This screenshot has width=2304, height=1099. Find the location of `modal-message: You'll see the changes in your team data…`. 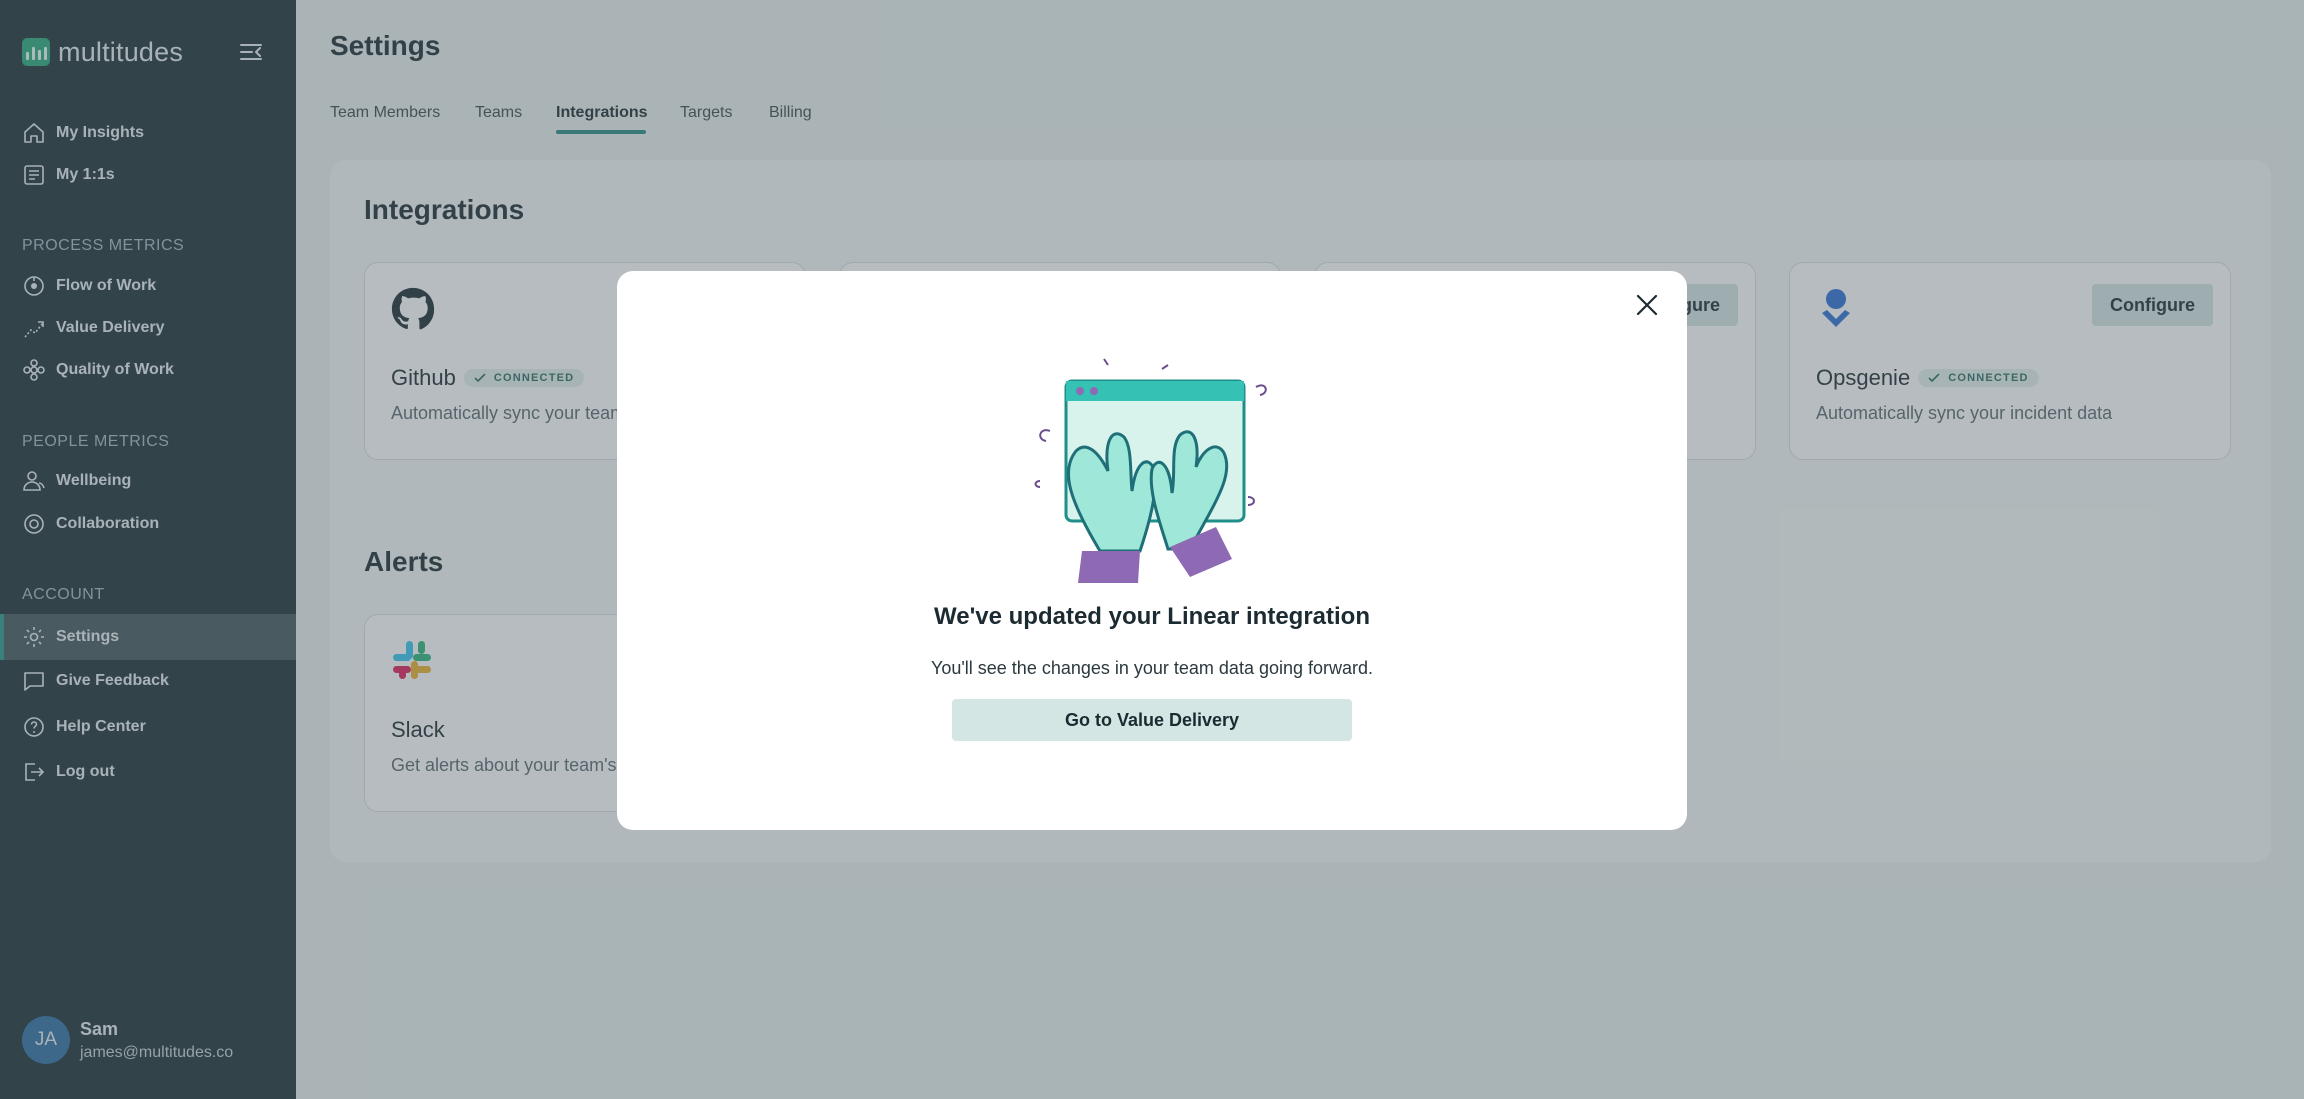

modal-message: You'll see the changes in your team data… is located at coordinates (1152, 668).